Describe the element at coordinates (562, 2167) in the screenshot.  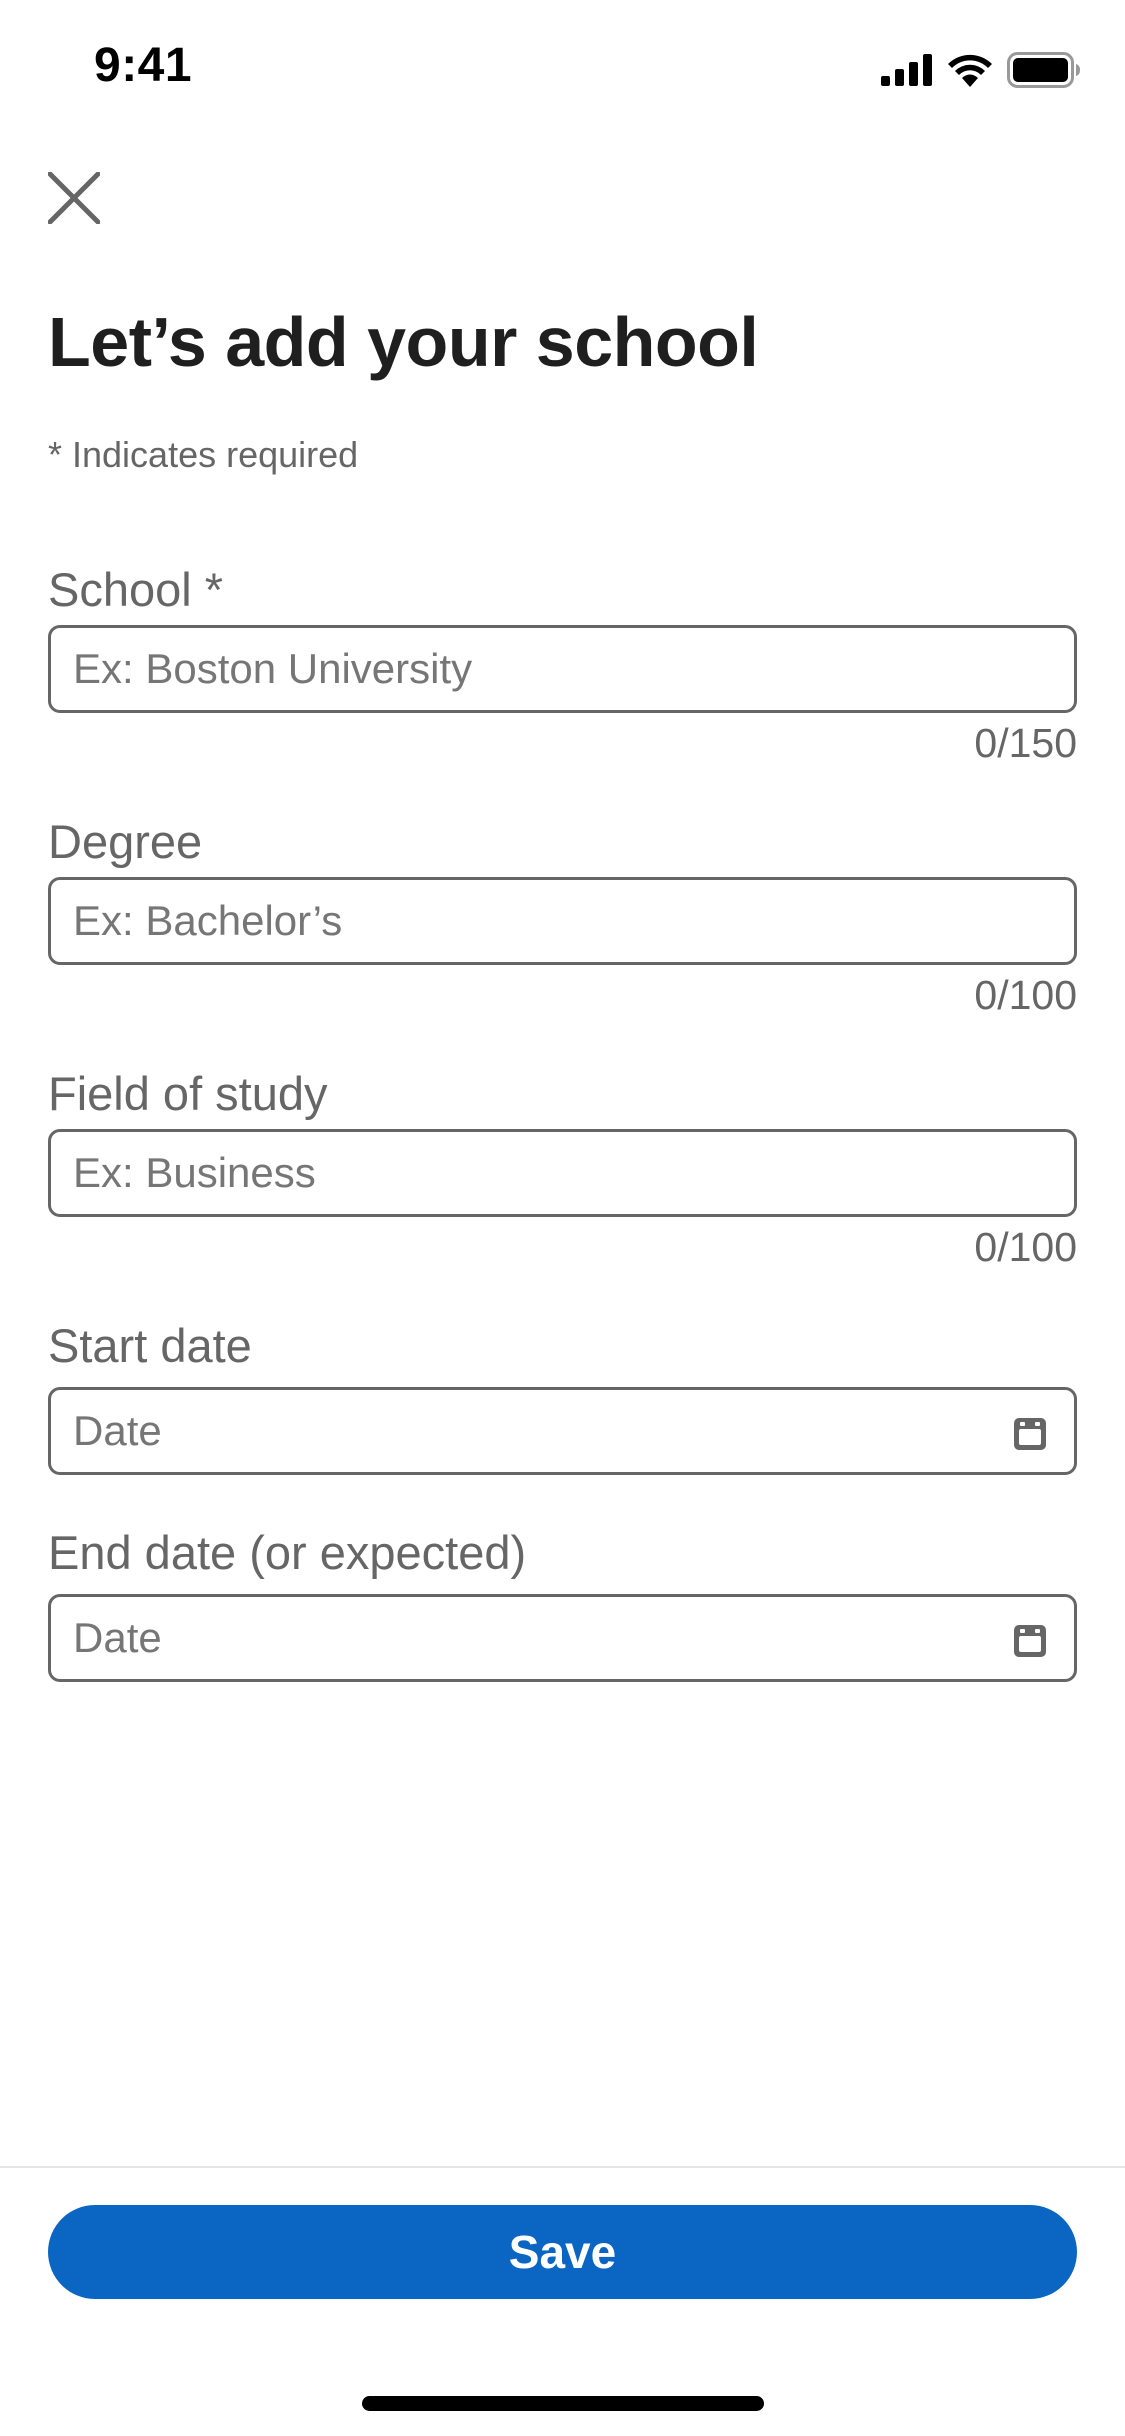
I see `footer-divider` at that location.